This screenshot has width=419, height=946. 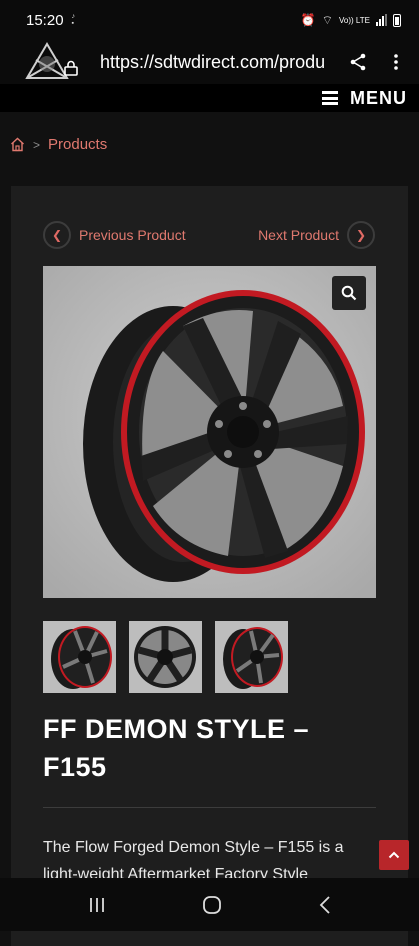 What do you see at coordinates (396, 62) in the screenshot?
I see `more-options-icon` at bounding box center [396, 62].